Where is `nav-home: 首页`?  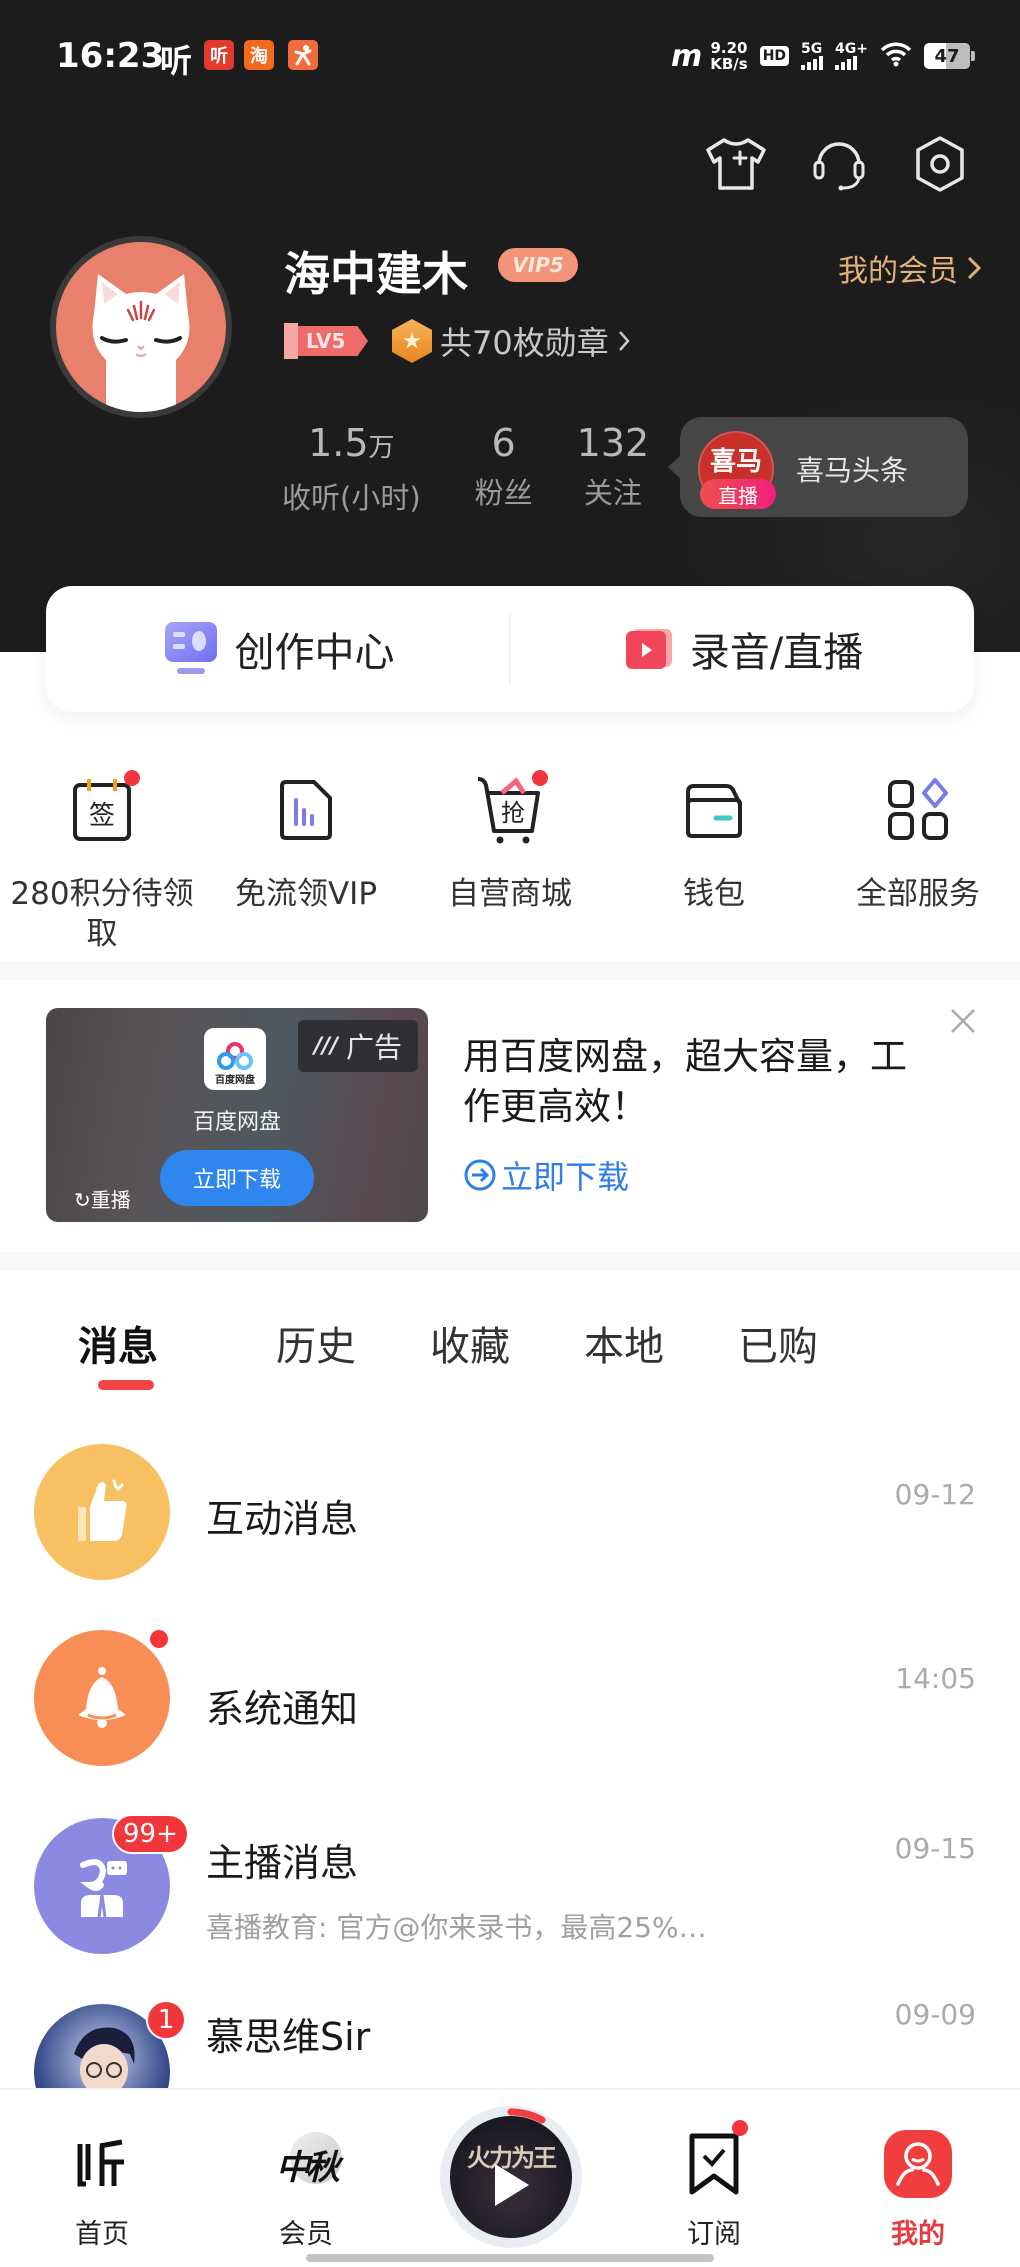 nav-home: 首页 is located at coordinates (102, 2187).